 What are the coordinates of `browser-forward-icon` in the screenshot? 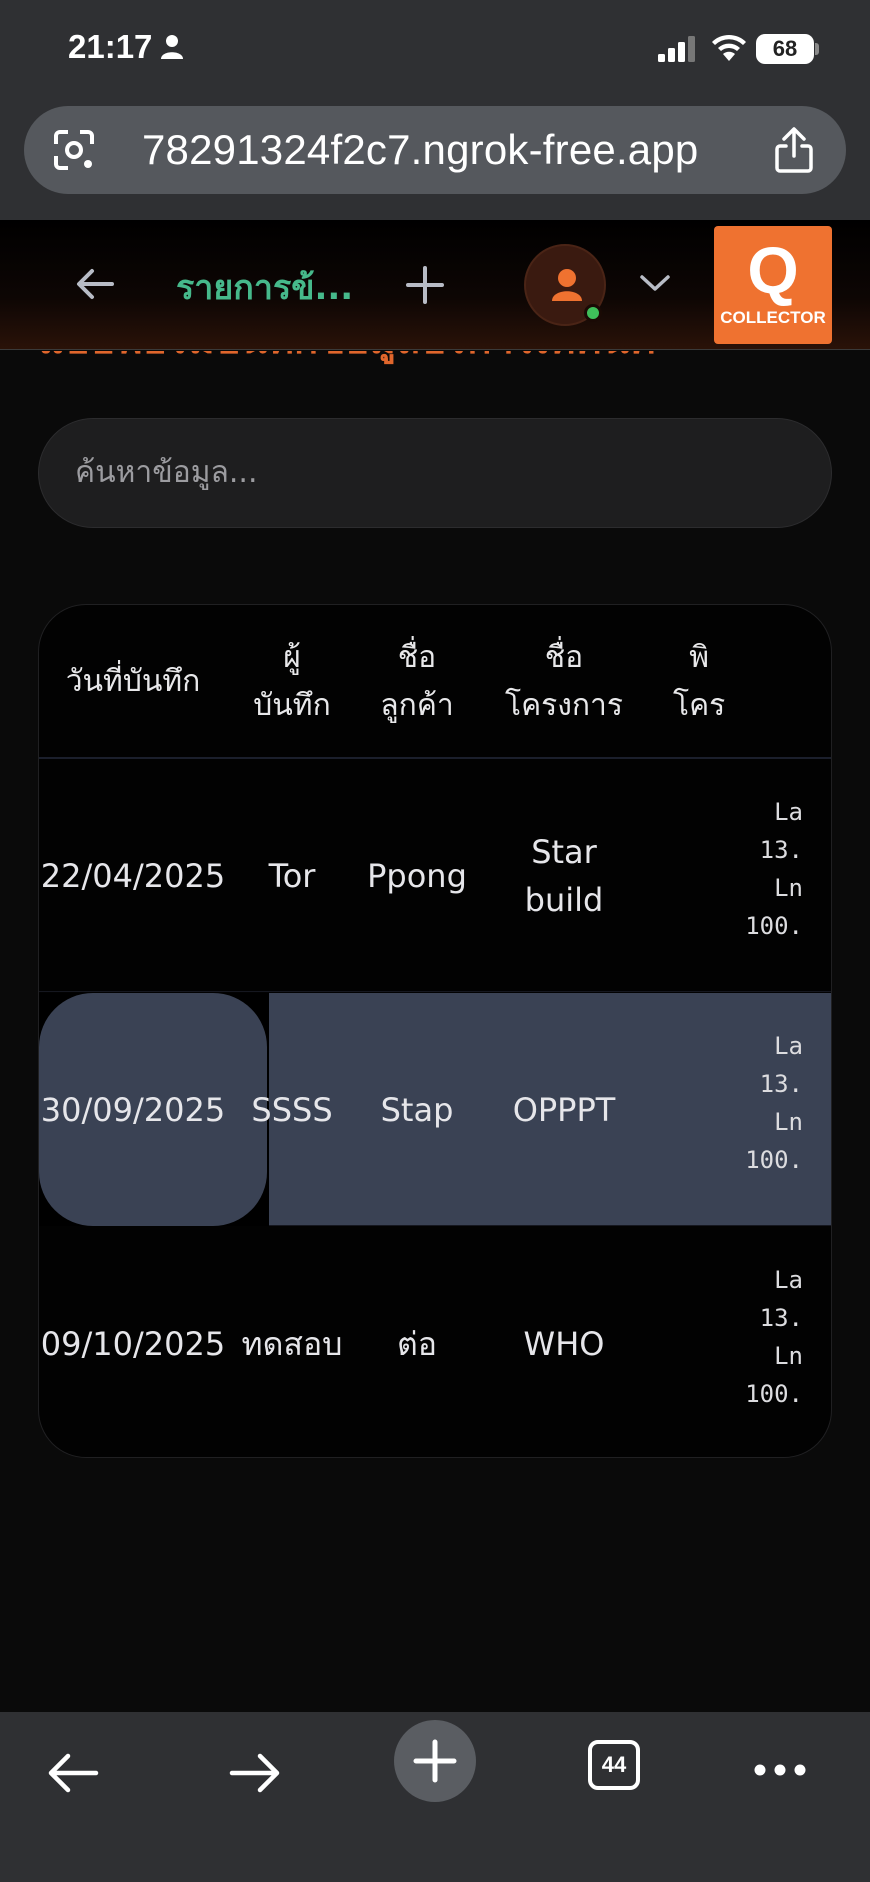 It's located at (255, 1775).